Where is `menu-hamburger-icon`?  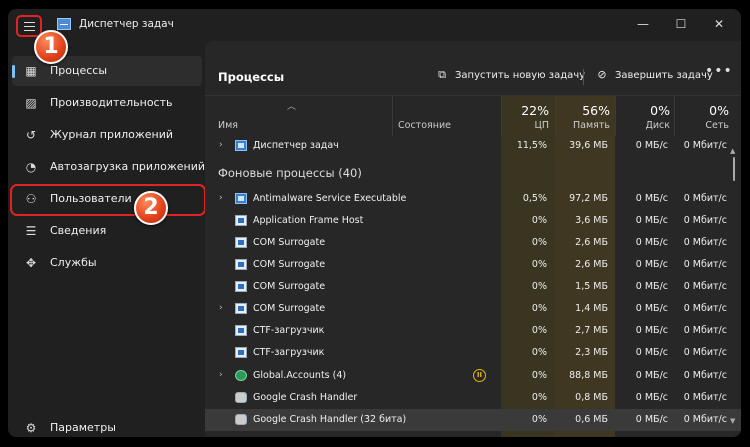
menu-hamburger-icon is located at coordinates (29, 26).